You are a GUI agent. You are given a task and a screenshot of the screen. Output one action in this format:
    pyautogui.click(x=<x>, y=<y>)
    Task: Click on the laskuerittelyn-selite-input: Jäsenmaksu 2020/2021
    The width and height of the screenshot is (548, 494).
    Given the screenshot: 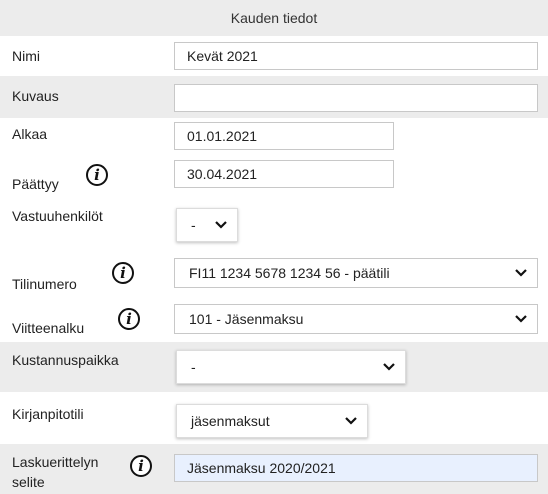 What is the action you would take?
    pyautogui.click(x=356, y=468)
    